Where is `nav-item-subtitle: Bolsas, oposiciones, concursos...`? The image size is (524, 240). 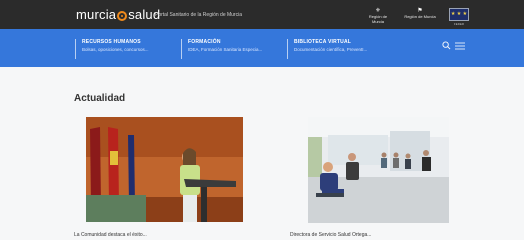
nav-item-subtitle: Bolsas, oposiciones, concursos... is located at coordinates (115, 49).